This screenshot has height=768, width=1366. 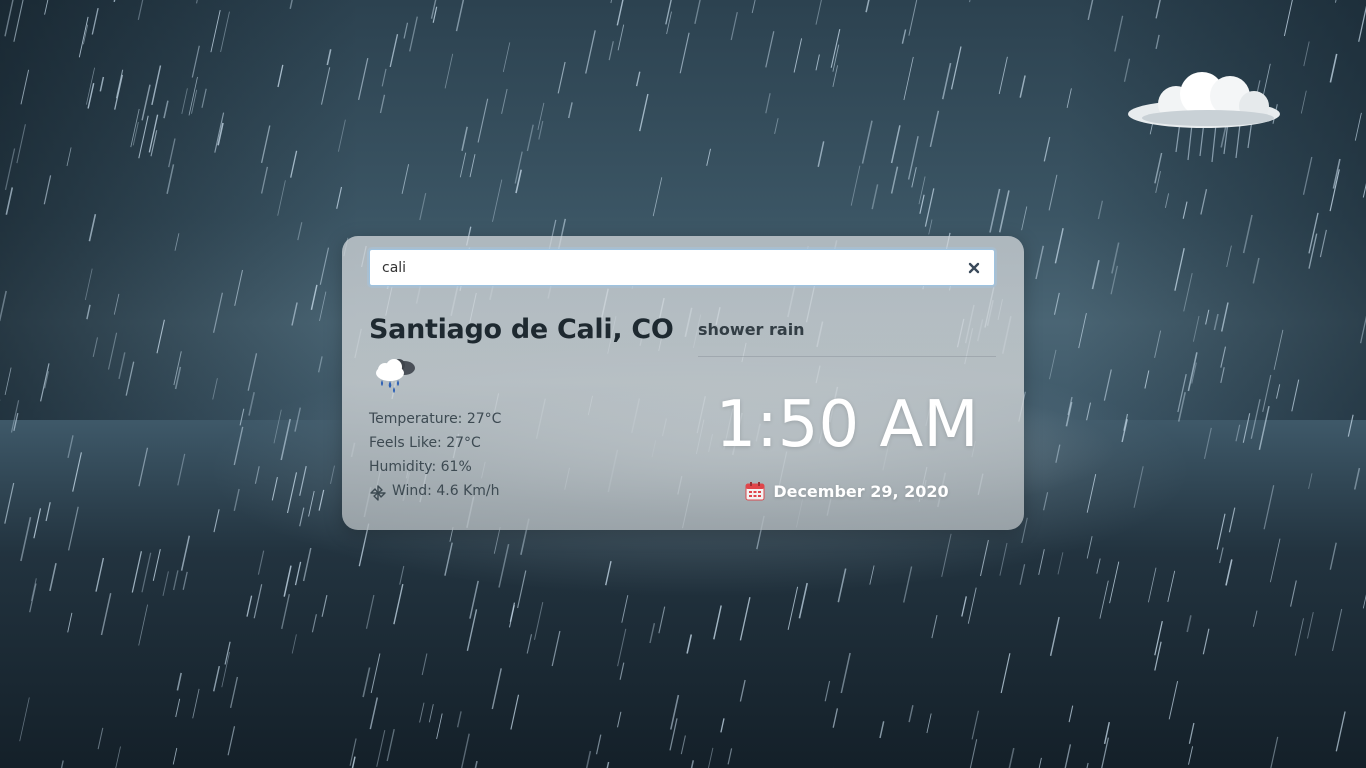 What do you see at coordinates (755, 491) in the screenshot?
I see `calendar-icon` at bounding box center [755, 491].